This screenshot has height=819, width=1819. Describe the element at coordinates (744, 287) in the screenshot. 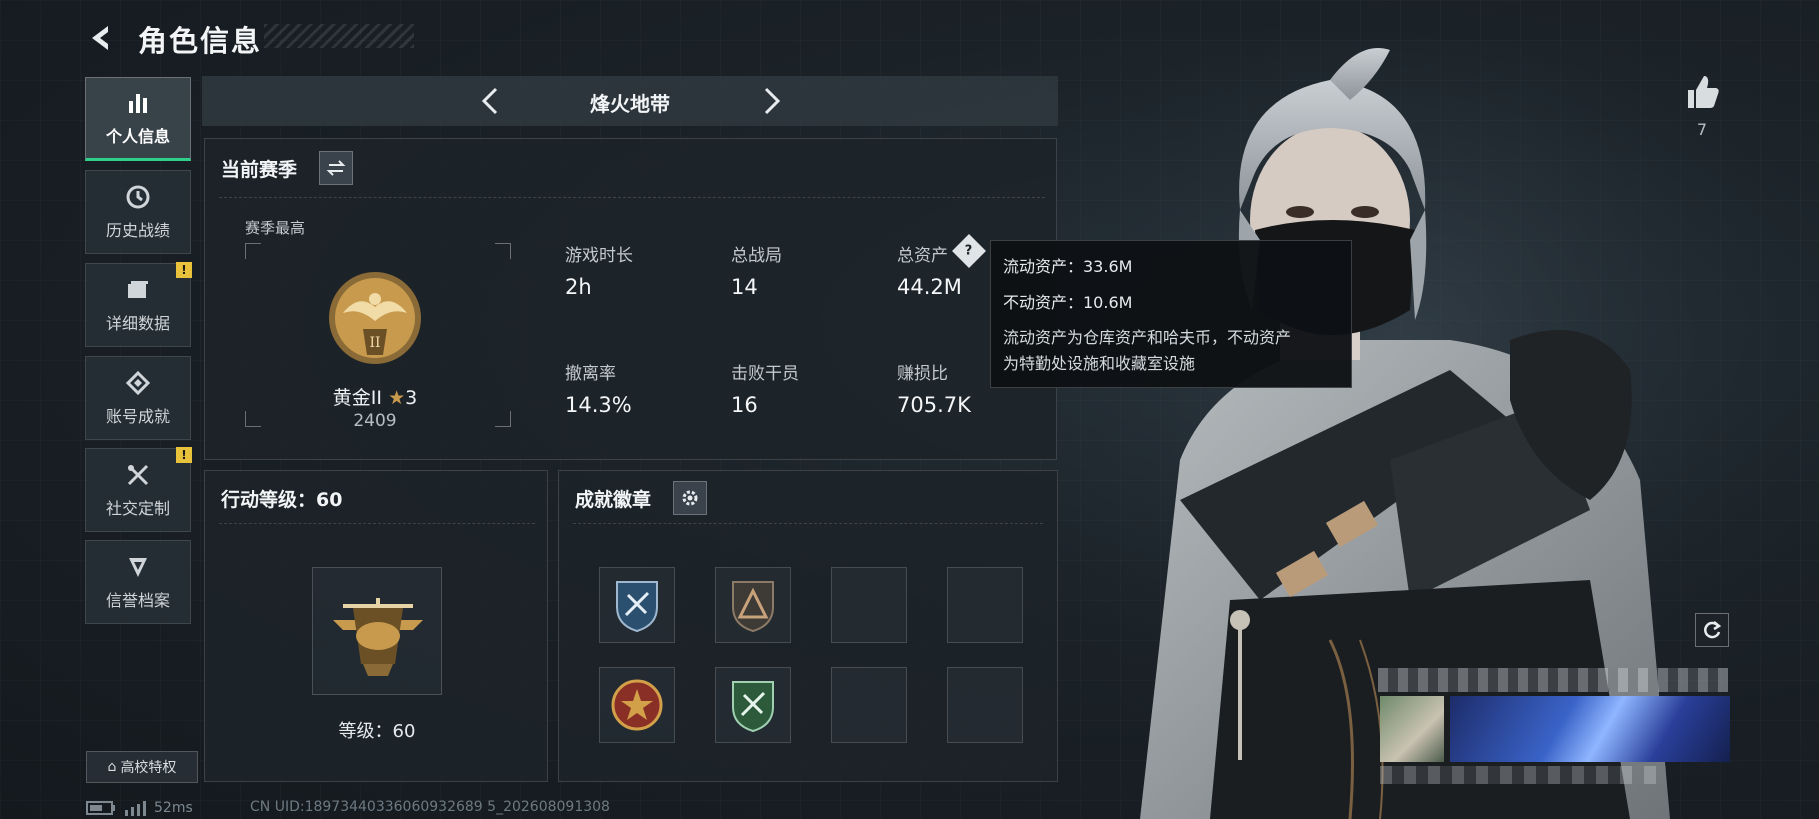

I see `stat-value-total-matches: 14` at that location.